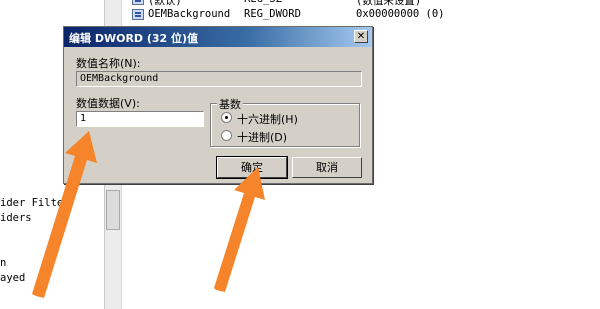 The width and height of the screenshot is (600, 309). I want to click on ok-button: 确定, so click(252, 167).